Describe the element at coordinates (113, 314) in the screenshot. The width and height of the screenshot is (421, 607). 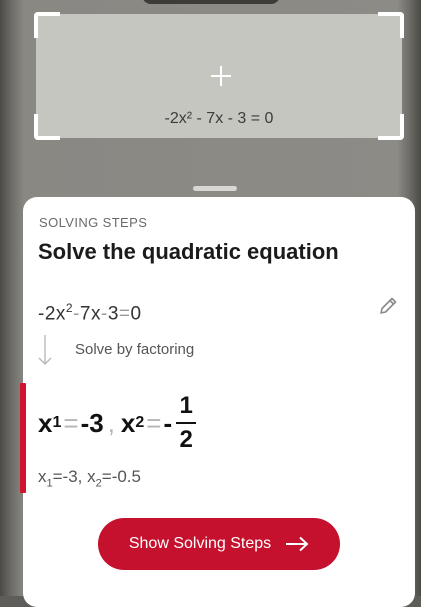
I see `equation-term-c: 3` at that location.